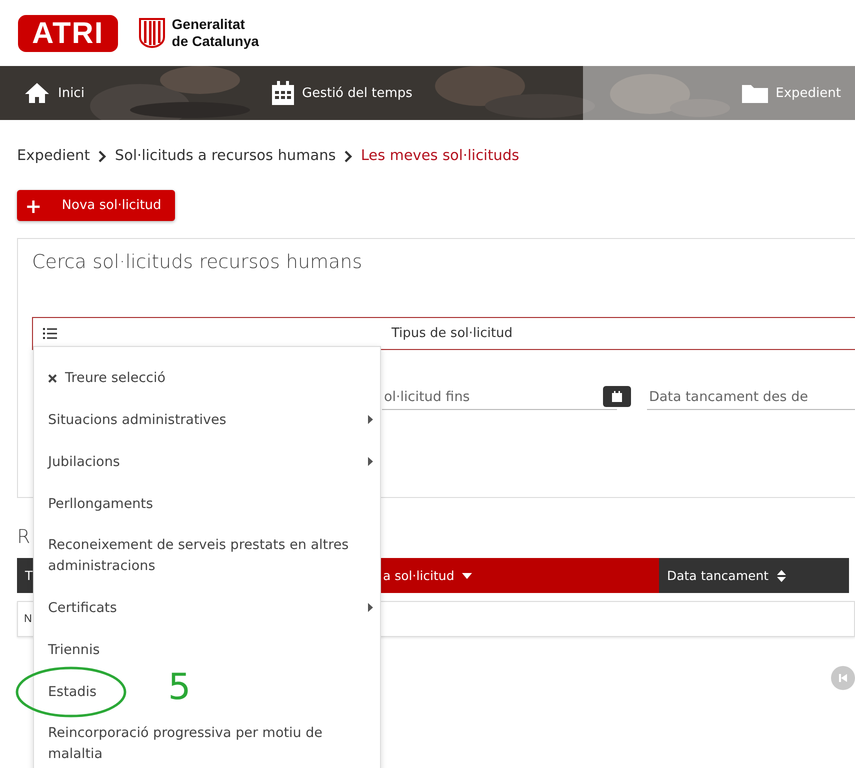 This screenshot has height=768, width=855. Describe the element at coordinates (23, 538) in the screenshot. I see `results-title: R` at that location.